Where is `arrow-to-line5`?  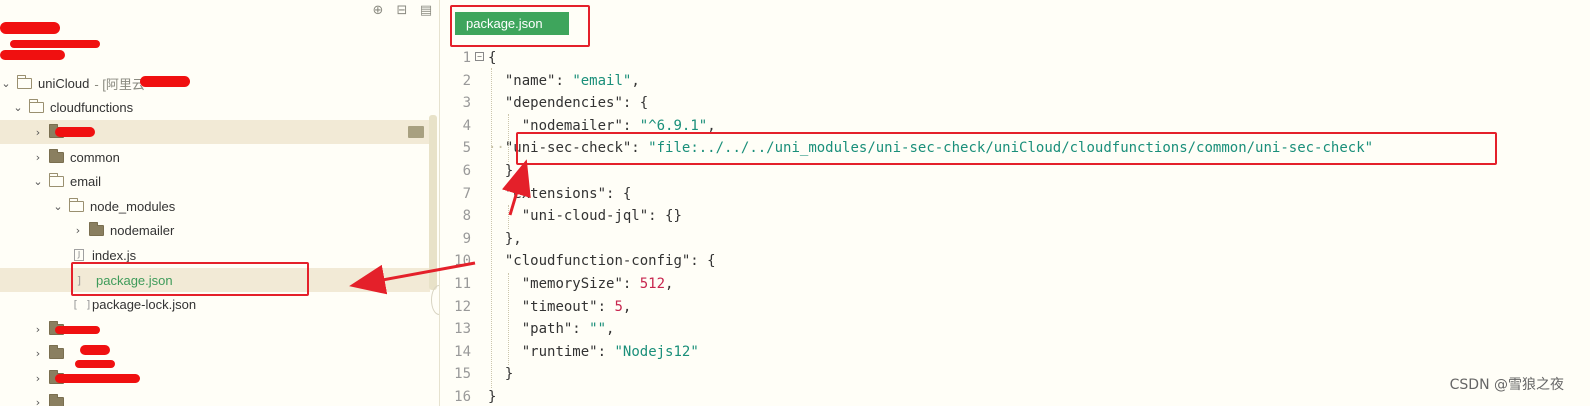
arrow-to-line5 is located at coordinates (516, 187).